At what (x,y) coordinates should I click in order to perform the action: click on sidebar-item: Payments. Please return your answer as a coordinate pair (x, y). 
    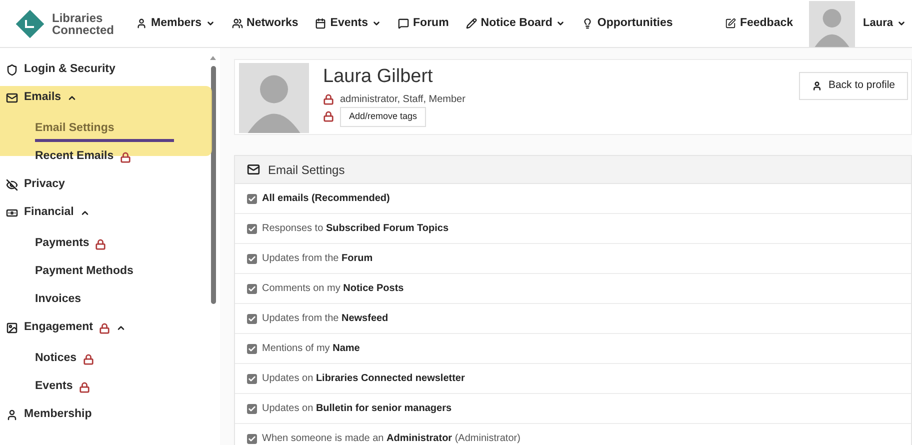
    Looking at the image, I should click on (62, 244).